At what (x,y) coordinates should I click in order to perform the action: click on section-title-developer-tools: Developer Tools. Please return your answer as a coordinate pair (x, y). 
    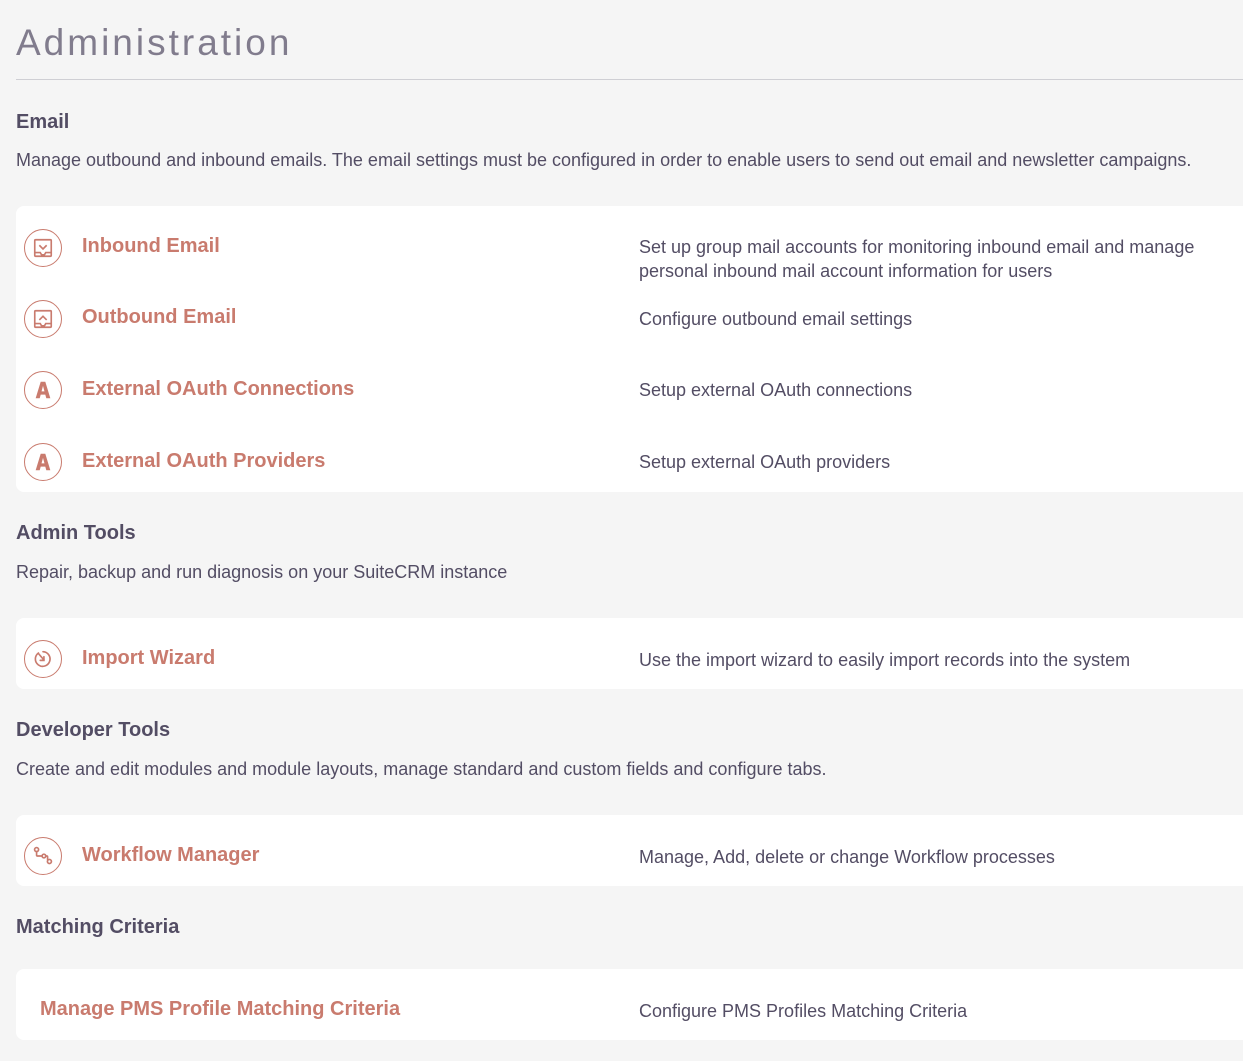
    Looking at the image, I should click on (93, 730).